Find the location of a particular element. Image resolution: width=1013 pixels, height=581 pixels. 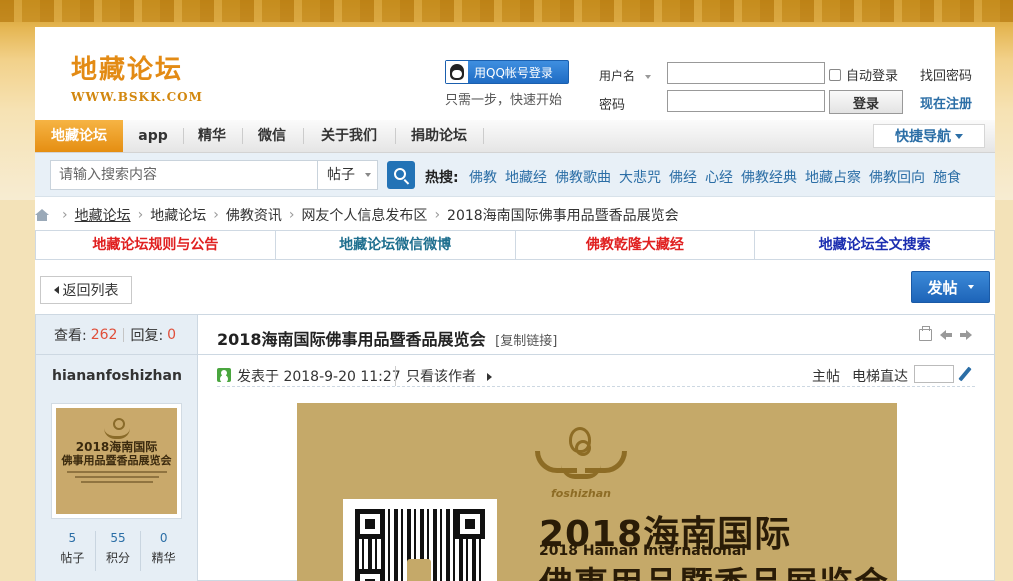

avatar-text-line2: 佛事用品暨香品展览会 is located at coordinates (116, 460).